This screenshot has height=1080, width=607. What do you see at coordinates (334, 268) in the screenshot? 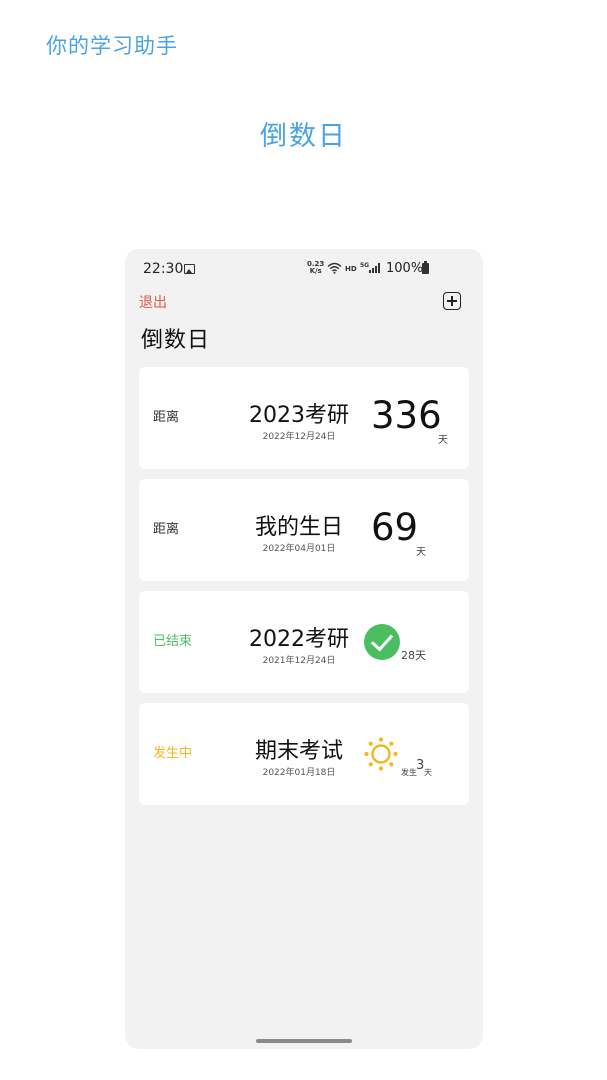
I see `wifi-icon` at bounding box center [334, 268].